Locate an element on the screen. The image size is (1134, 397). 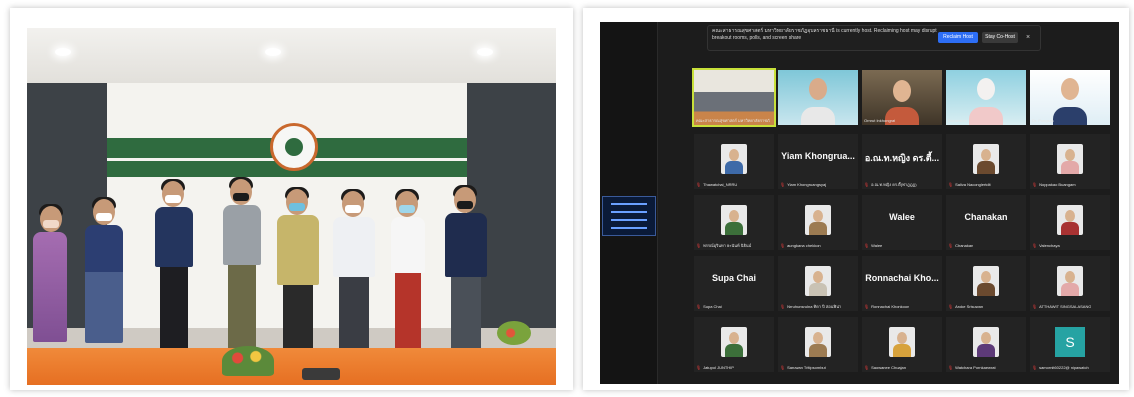
participant-display-name: Chanakan is located at coordinates (986, 217).